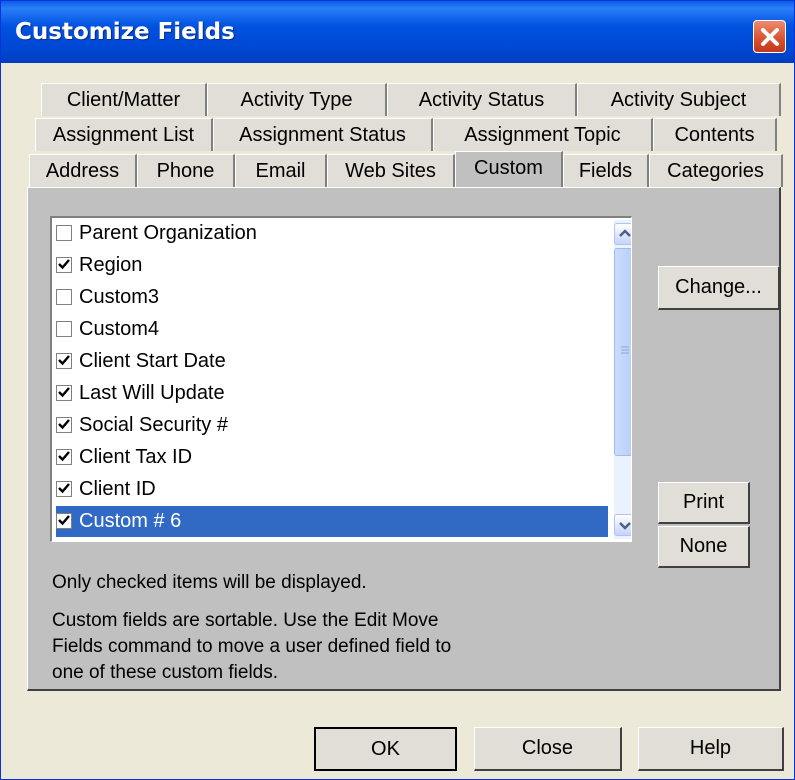 The height and width of the screenshot is (780, 795). What do you see at coordinates (625, 526) in the screenshot?
I see `chevron-down-icon` at bounding box center [625, 526].